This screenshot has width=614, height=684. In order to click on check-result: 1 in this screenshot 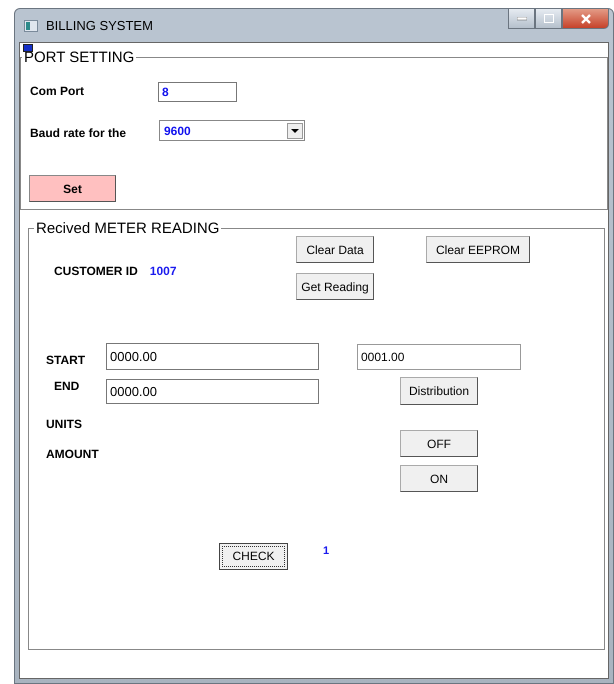, I will do `click(326, 551)`.